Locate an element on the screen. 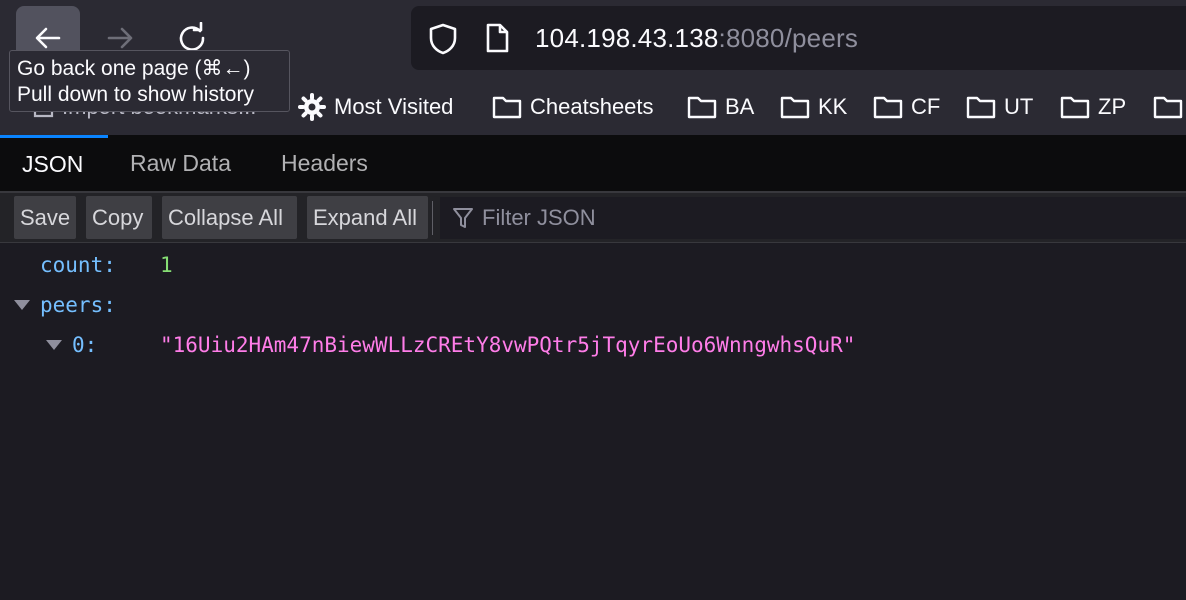 Image resolution: width=1186 pixels, height=600 pixels. bookmark-most-visited: Most Visited is located at coordinates (375, 107).